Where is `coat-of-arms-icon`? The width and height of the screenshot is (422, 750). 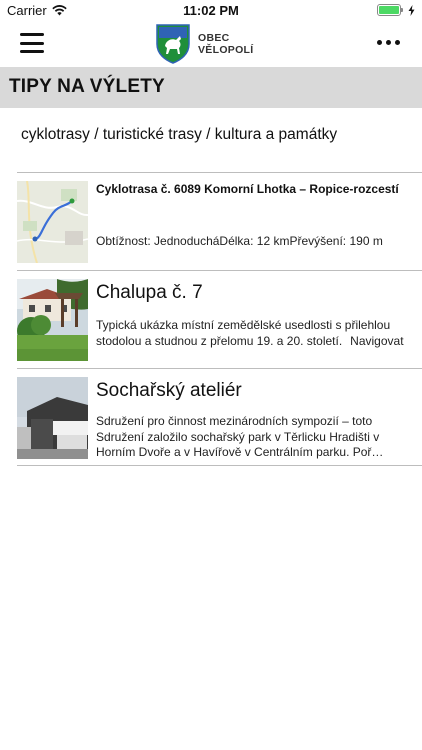
coat-of-arms-icon is located at coordinates (173, 44).